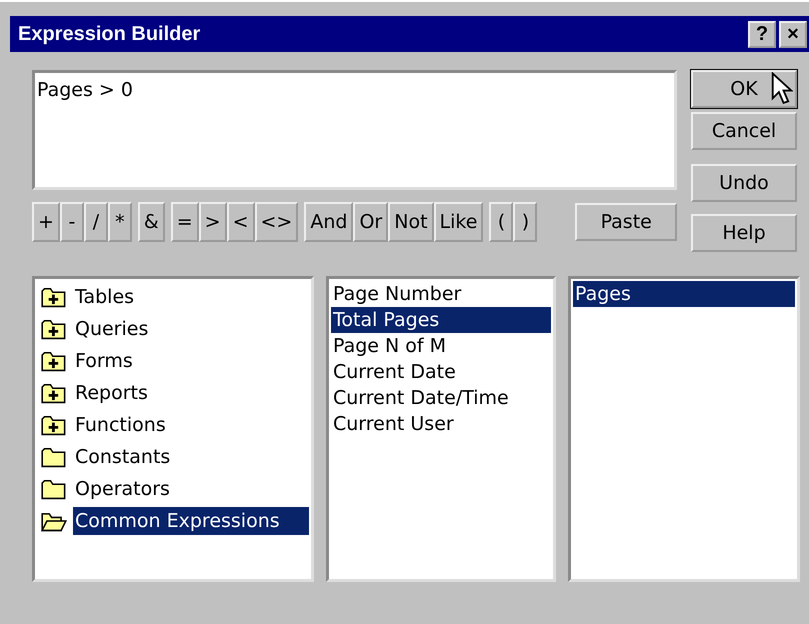 The width and height of the screenshot is (809, 624). What do you see at coordinates (441, 398) in the screenshot?
I see `category-item: Current Date/Time` at bounding box center [441, 398].